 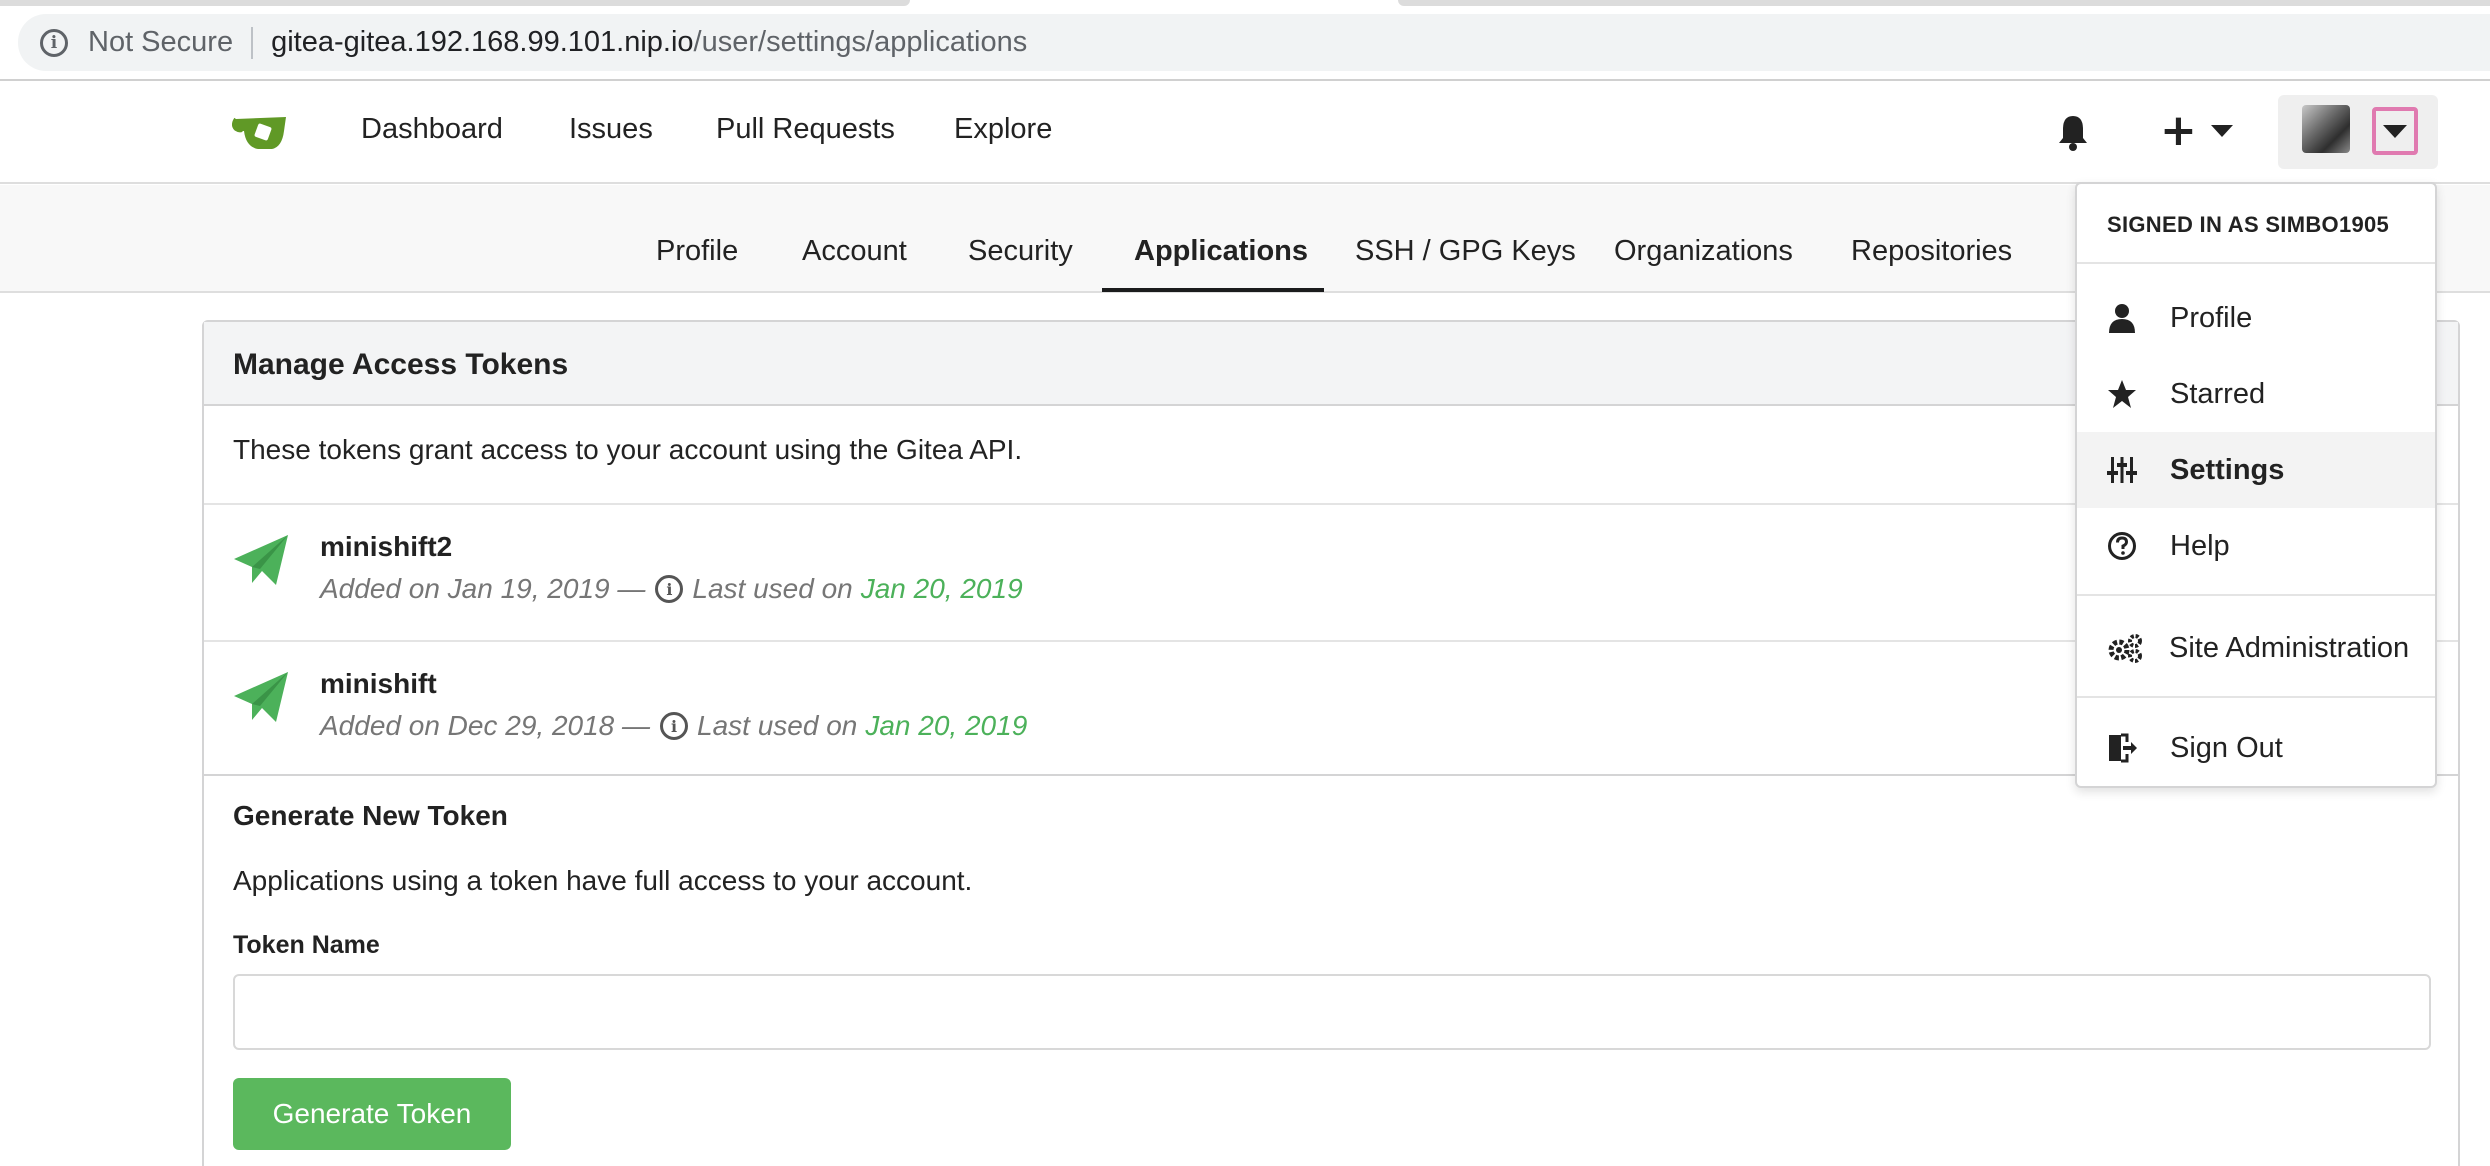 I want to click on token-added: Added on Jan 19, 2019 —, so click(x=483, y=588).